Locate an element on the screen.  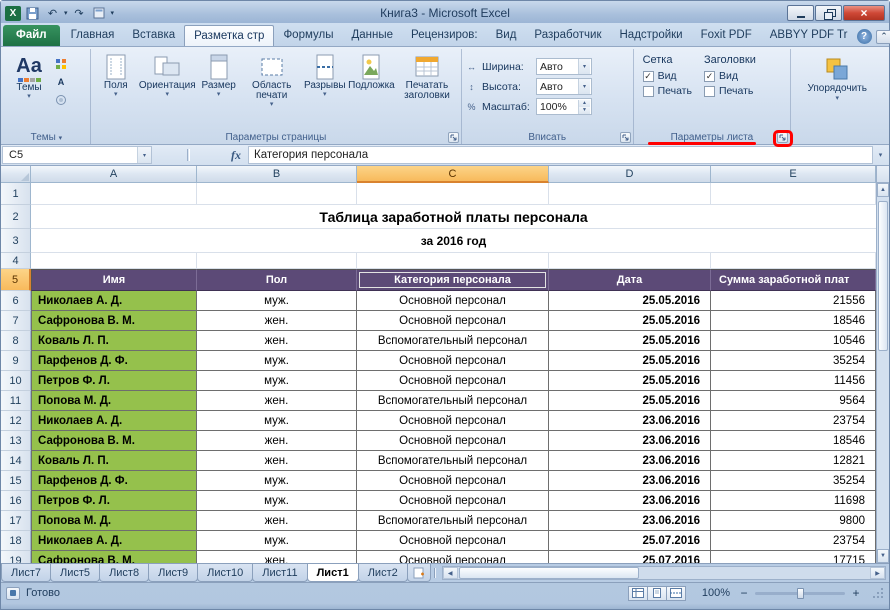
width-select: Авто ▾ is located at coordinates (563, 66).